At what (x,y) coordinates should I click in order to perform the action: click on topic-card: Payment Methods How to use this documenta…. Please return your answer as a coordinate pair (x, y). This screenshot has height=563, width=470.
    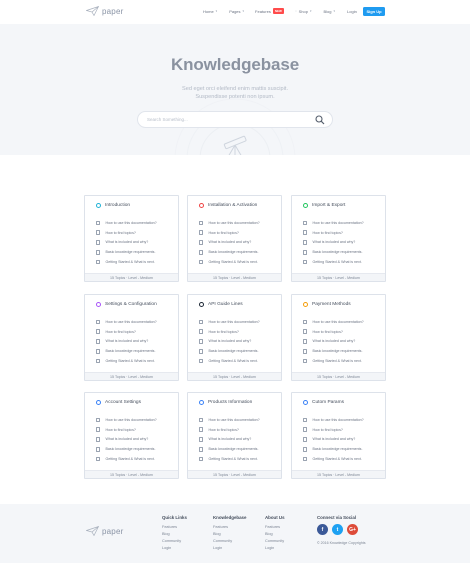
    Looking at the image, I should click on (338, 337).